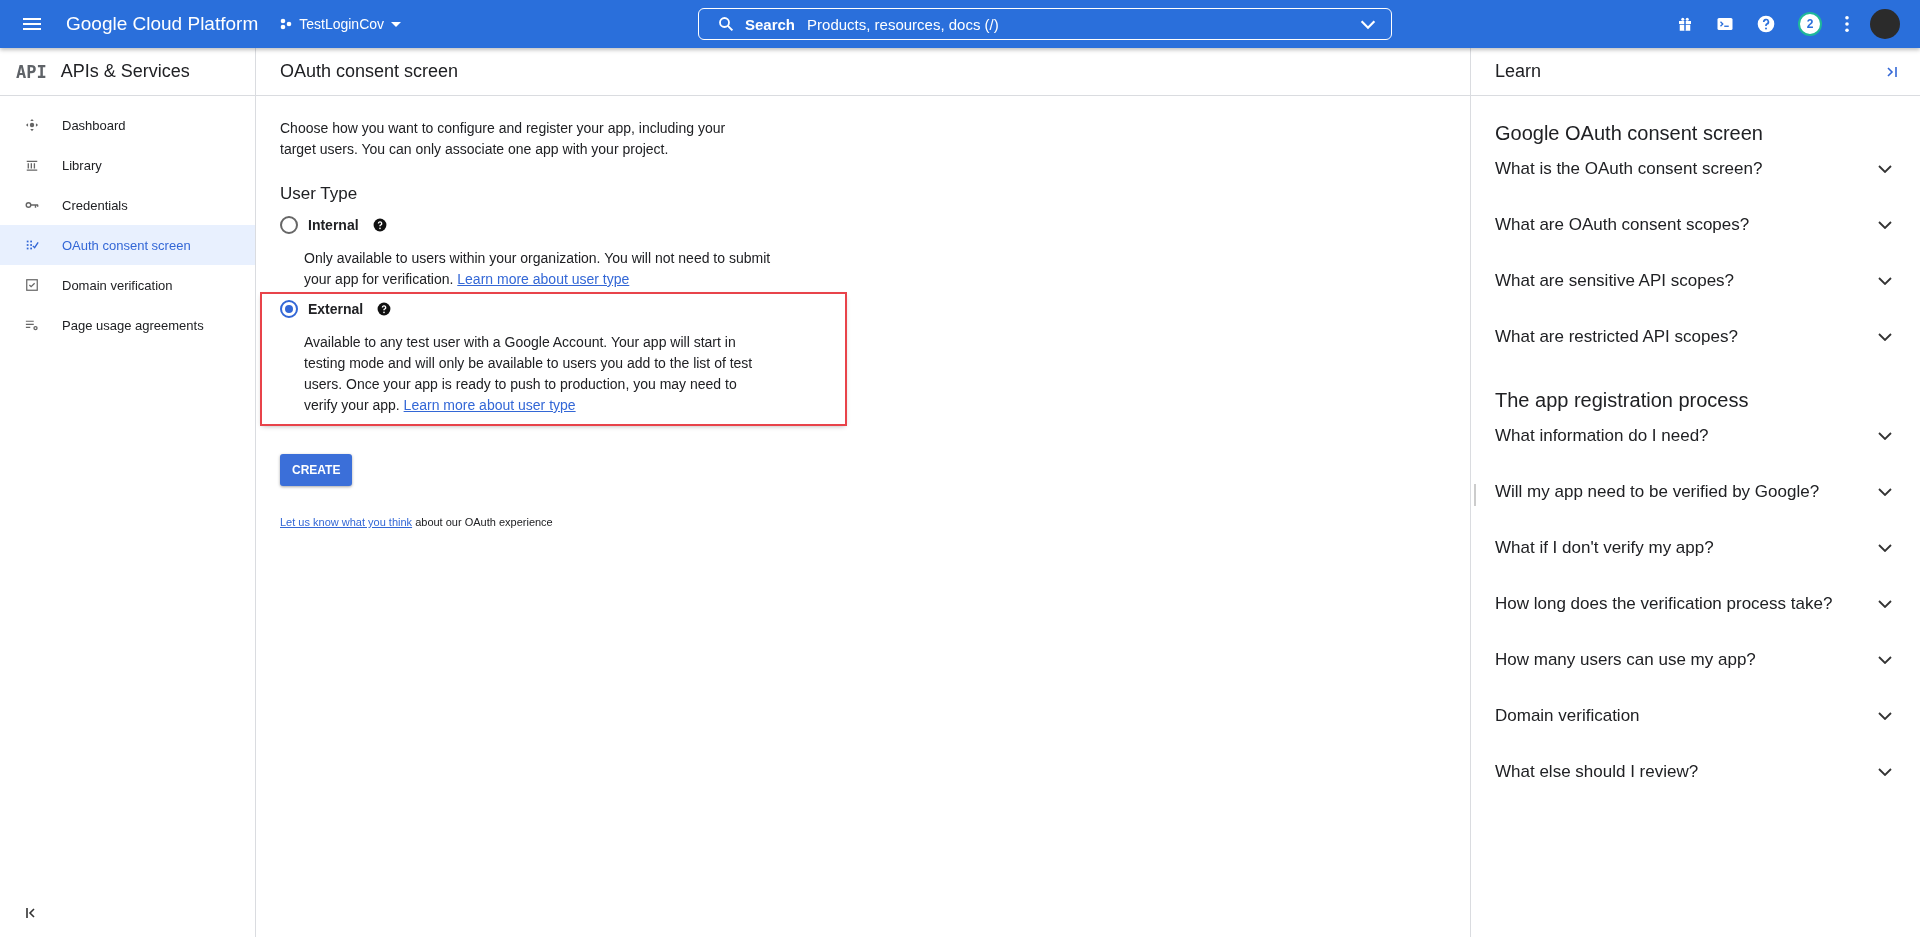 Image resolution: width=1920 pixels, height=937 pixels. What do you see at coordinates (127, 125) in the screenshot?
I see `sidebar-item: Dashboard` at bounding box center [127, 125].